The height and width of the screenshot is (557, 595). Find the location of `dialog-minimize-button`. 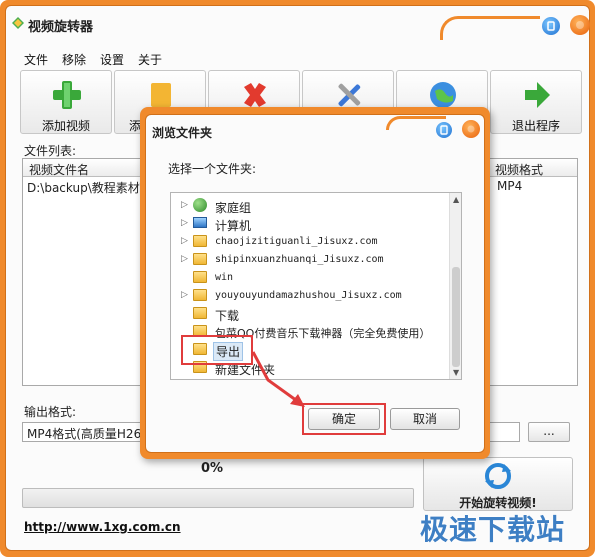

dialog-minimize-button is located at coordinates (444, 130).